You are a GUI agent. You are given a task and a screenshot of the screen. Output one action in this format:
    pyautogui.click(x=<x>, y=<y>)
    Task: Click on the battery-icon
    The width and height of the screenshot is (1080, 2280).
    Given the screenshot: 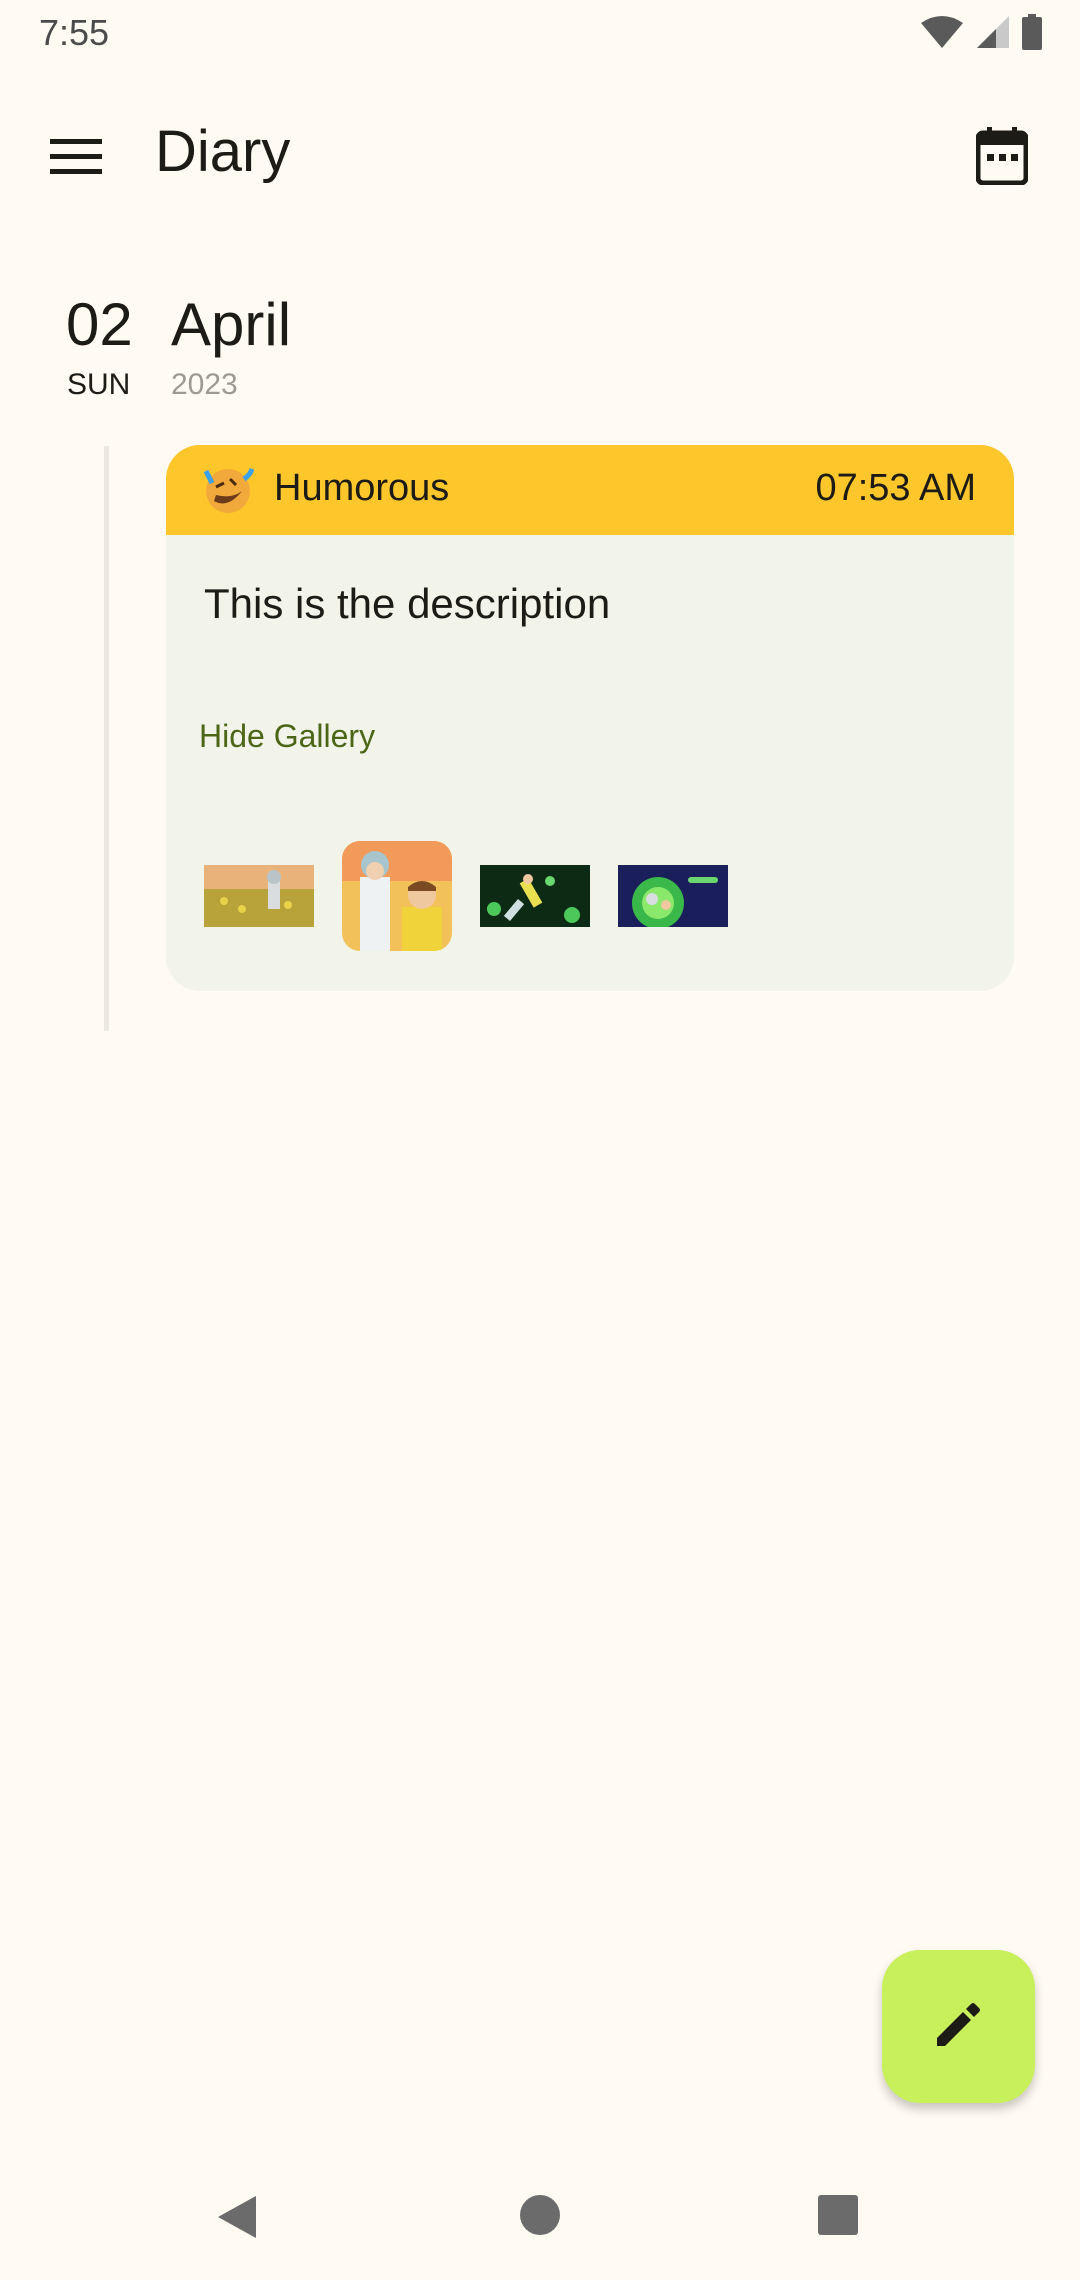 What is the action you would take?
    pyautogui.click(x=1032, y=34)
    